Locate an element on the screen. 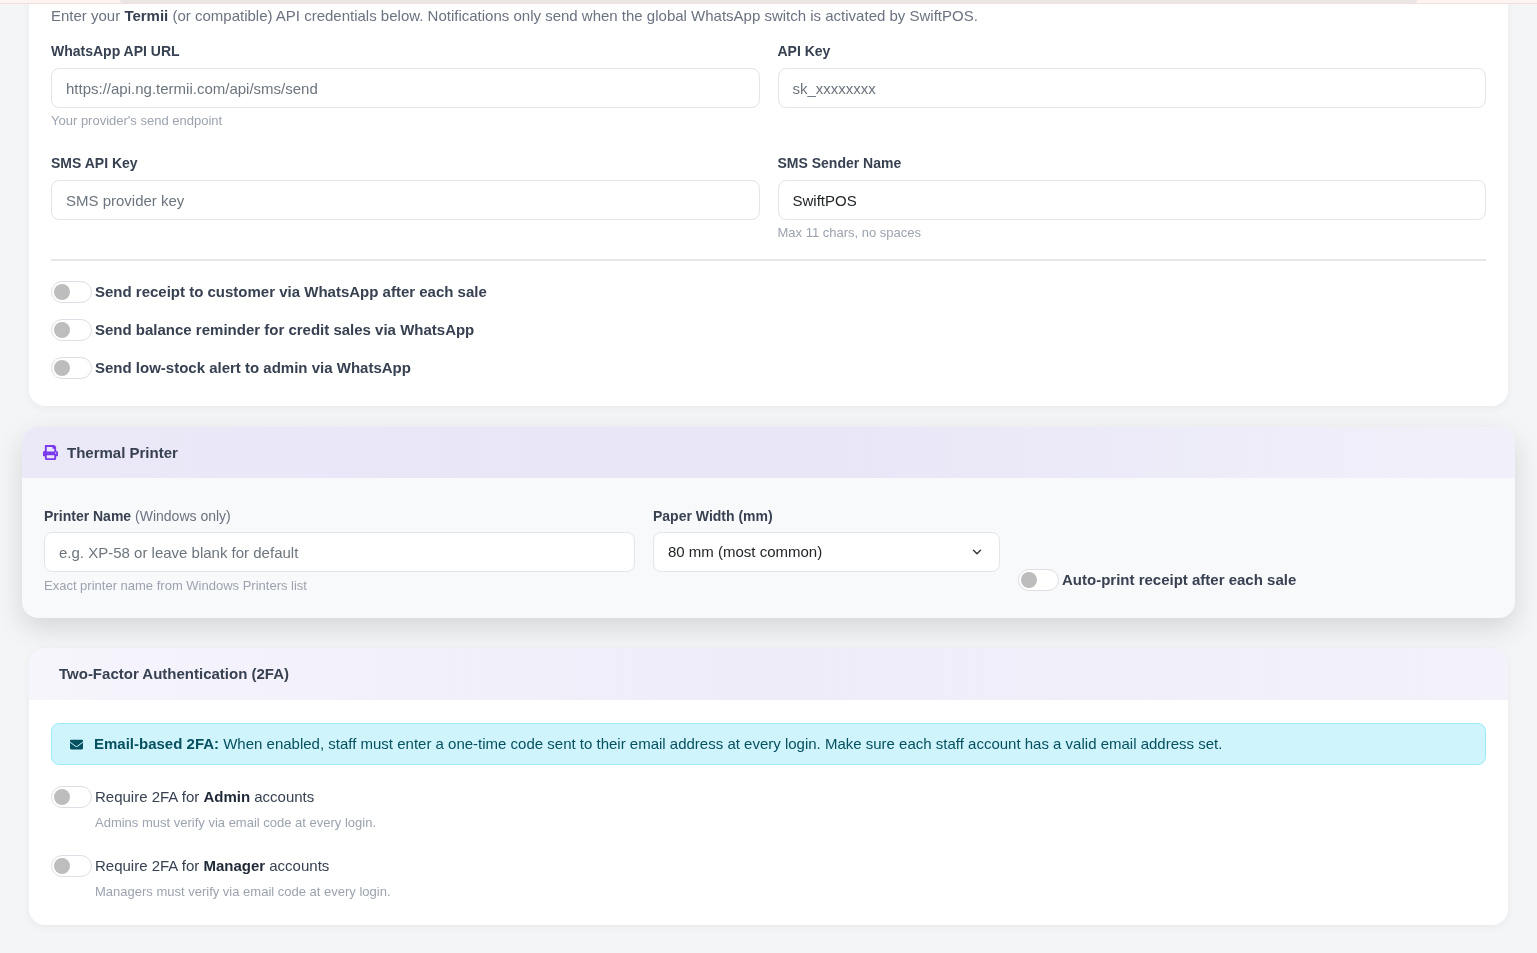  section-description: Enter your Termii (or compatible) API credentials below. Notifications only send when the global WhatsApp switch is activated by SwiftPOS. is located at coordinates (515, 16).